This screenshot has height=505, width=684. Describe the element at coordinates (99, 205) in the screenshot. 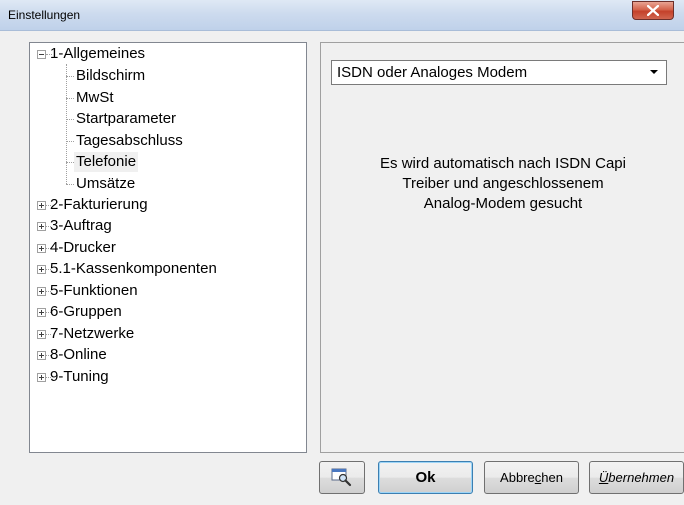

I see `tree-node-fakturierung: 2-Fakturierung` at that location.